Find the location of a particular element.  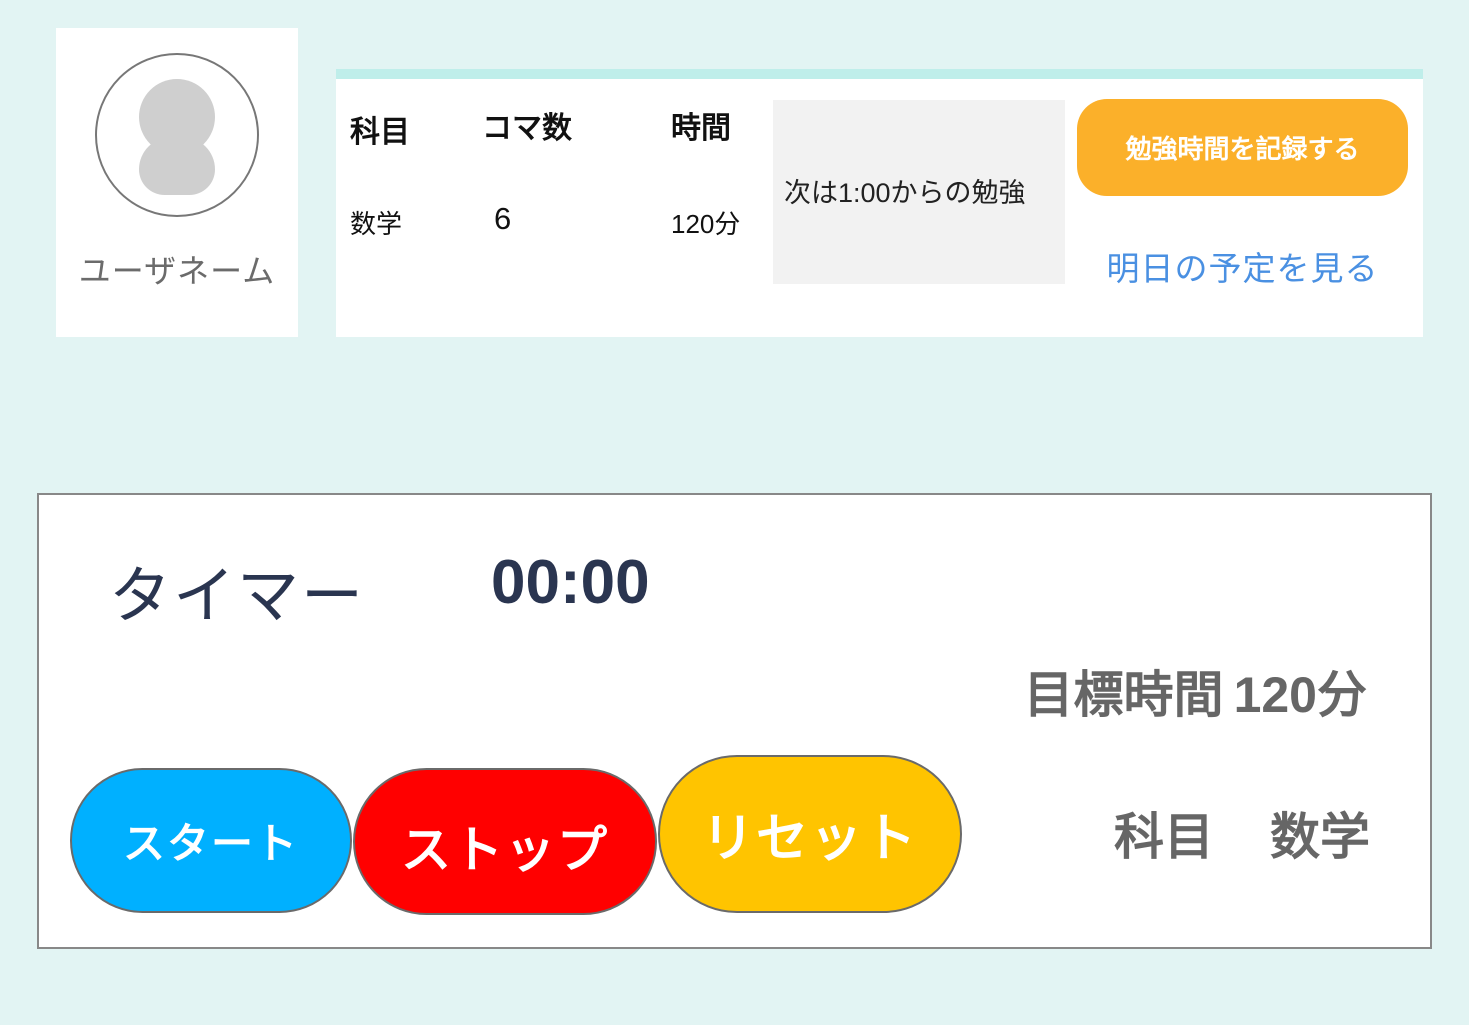

timer-subject-value: 数学 is located at coordinates (1320, 837).